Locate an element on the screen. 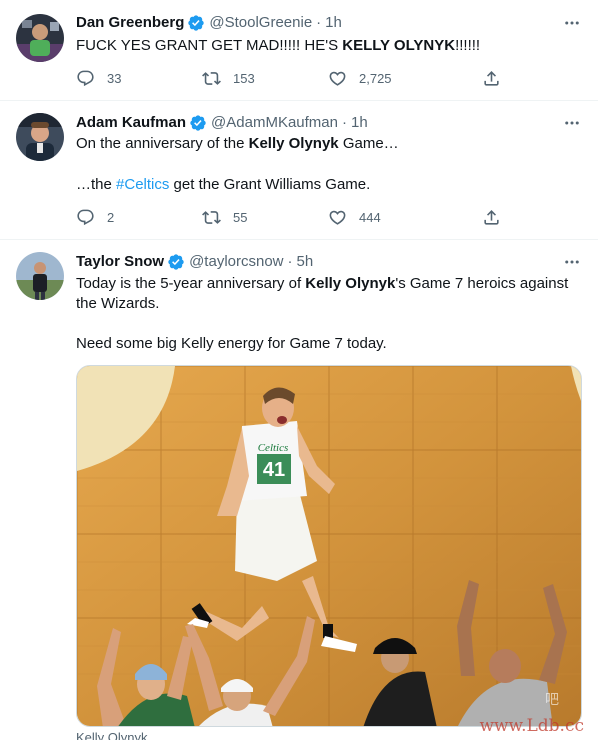  tweet-header: Adam Kaufman @AdamMKaufman · 1h is located at coordinates (222, 123).